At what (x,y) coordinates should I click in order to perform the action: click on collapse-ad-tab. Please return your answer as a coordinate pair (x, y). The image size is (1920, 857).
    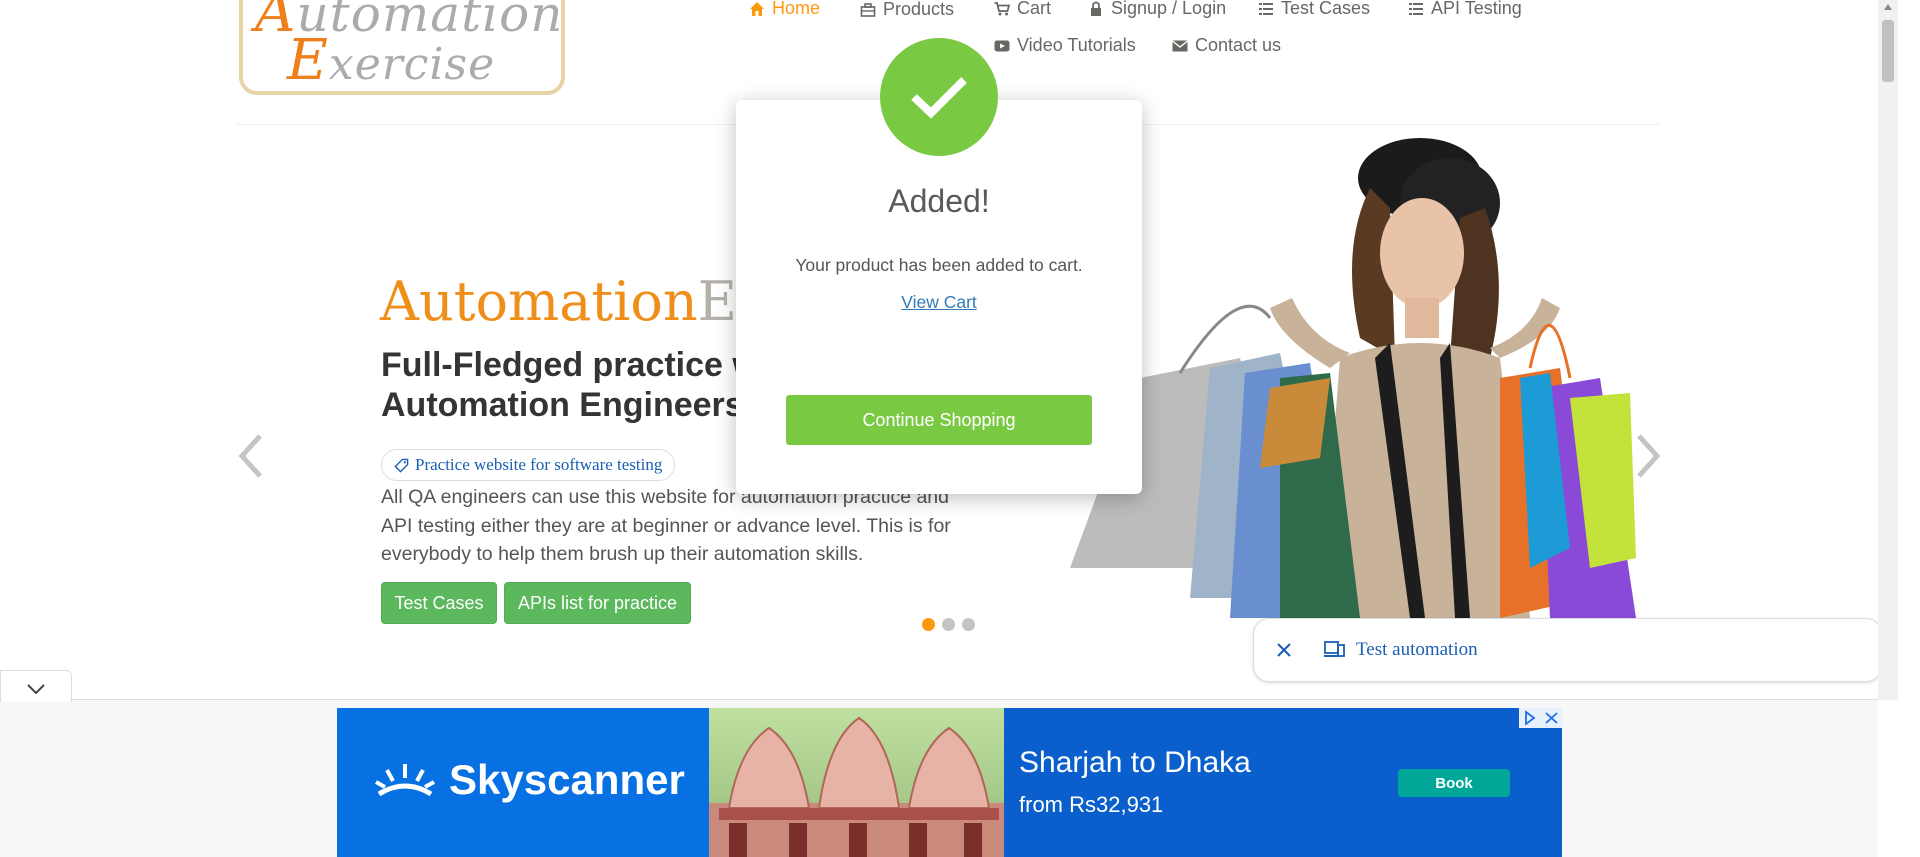
    Looking at the image, I should click on (36, 686).